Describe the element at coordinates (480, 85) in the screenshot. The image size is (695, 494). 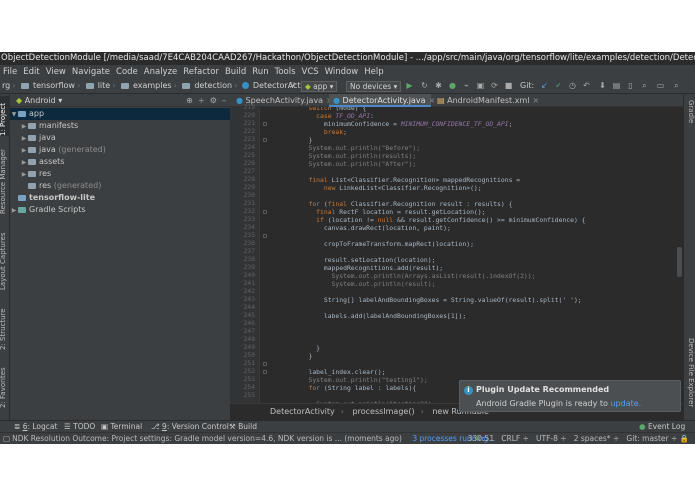
I see `coverage-icon: ▣` at that location.